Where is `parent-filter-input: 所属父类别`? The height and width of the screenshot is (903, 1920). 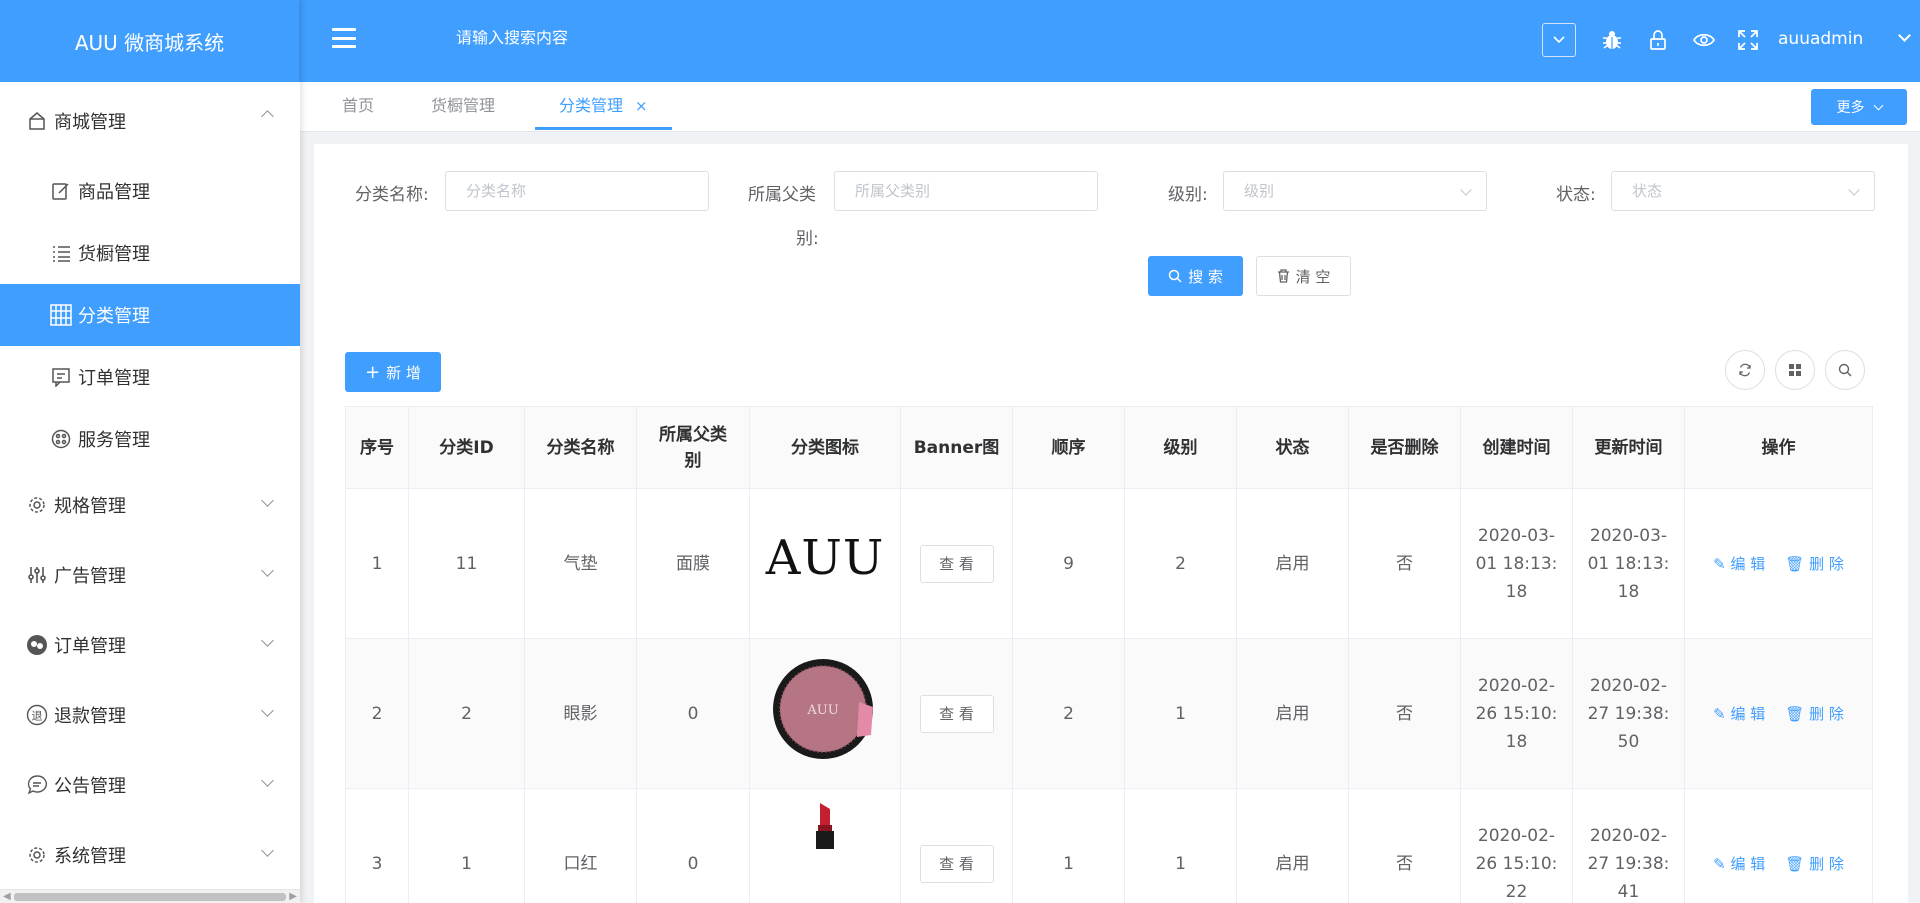 parent-filter-input: 所属父类别 is located at coordinates (966, 191).